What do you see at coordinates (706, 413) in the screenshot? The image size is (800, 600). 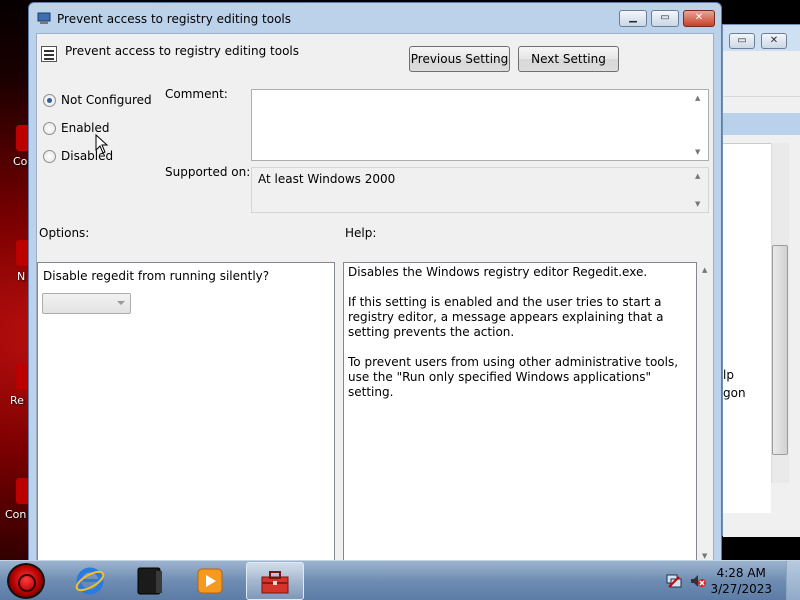 I see `help-scrollbar: ▲ ▼` at bounding box center [706, 413].